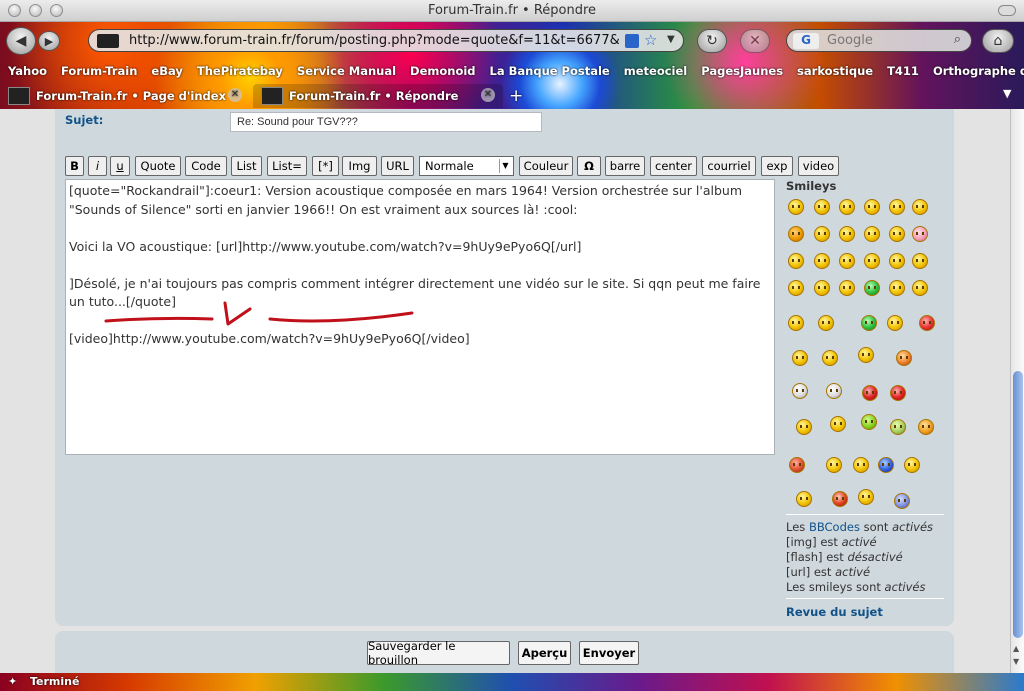 Image resolution: width=1024 pixels, height=691 pixels. What do you see at coordinates (1016, 648) in the screenshot?
I see `scroll-up-icon: ▲` at bounding box center [1016, 648].